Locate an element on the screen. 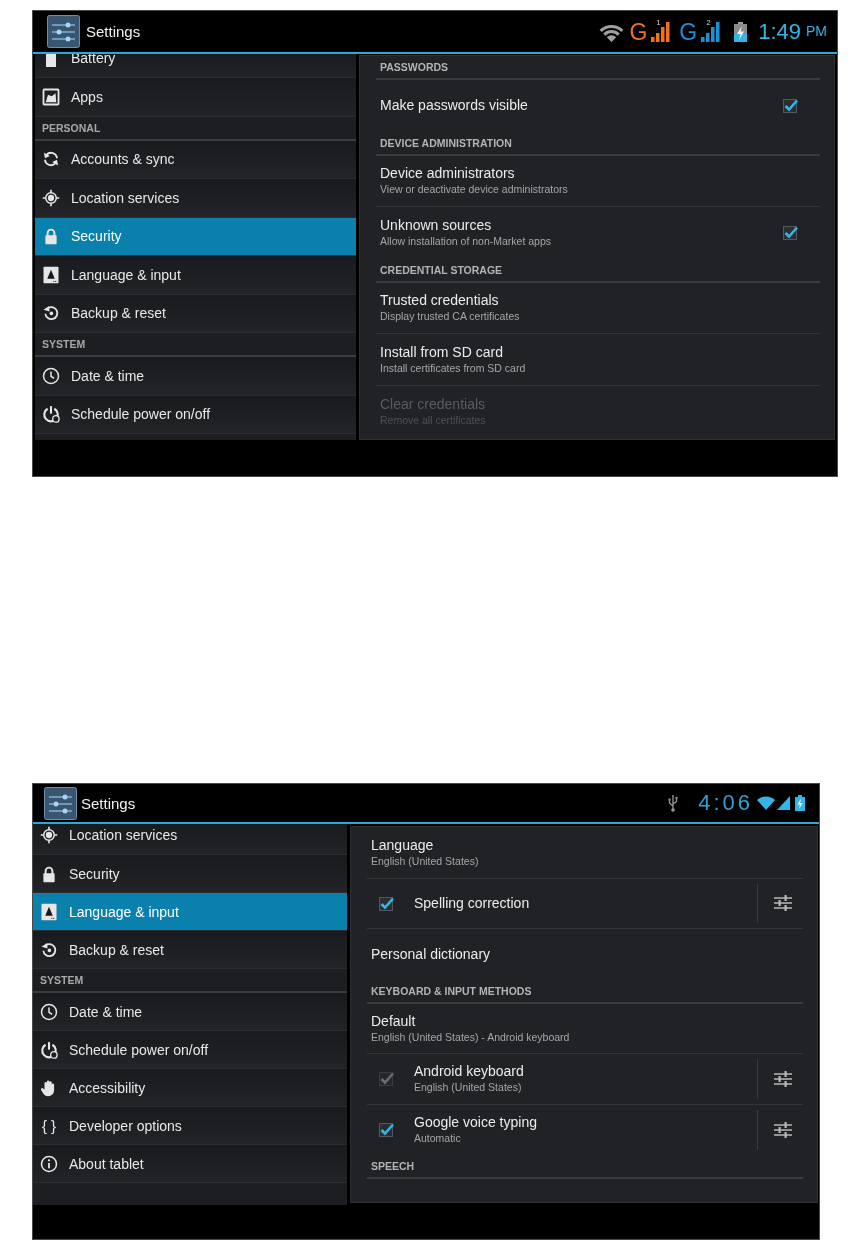 This screenshot has width=851, height=1247. preference-title: Device administrators is located at coordinates (598, 174).